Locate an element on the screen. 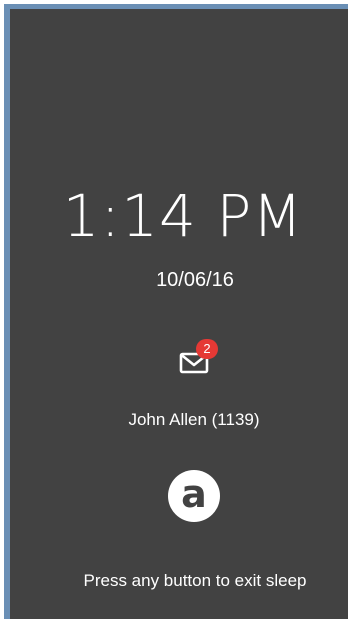 The height and width of the screenshot is (619, 348). clock-date: 10/06/16 is located at coordinates (195, 280).